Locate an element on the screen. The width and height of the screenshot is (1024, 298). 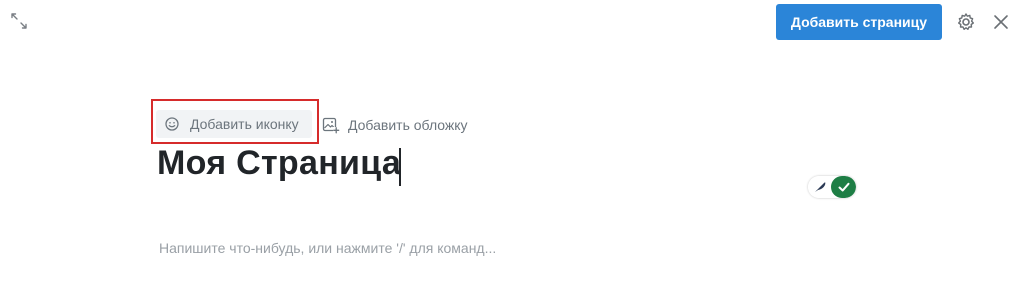
close-icon is located at coordinates (1001, 22).